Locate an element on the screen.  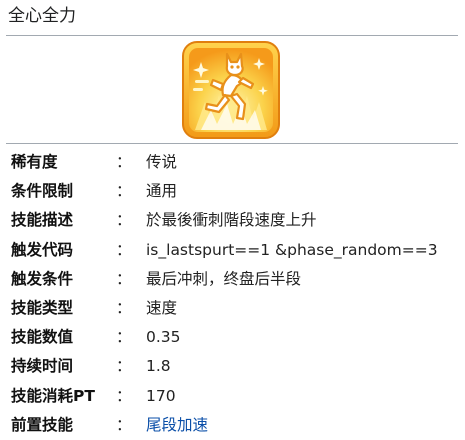
row-trigger-code: 触发代码 ： is_lastspurt==1 &phase_random==3 is located at coordinates (232, 250).